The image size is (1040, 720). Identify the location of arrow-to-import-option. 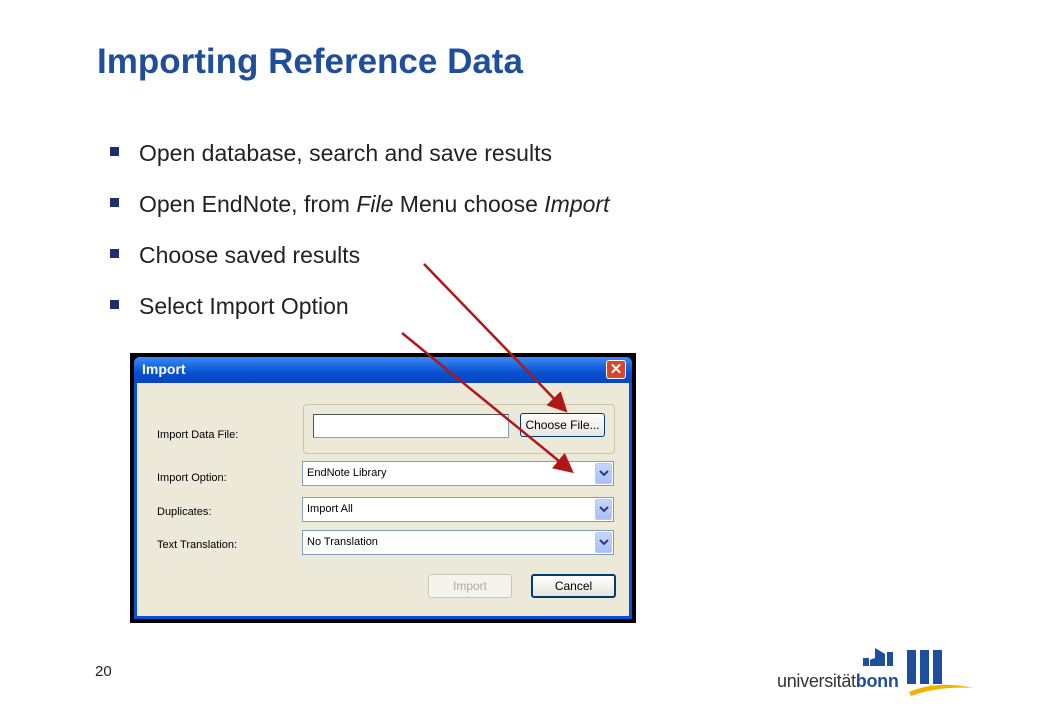
(487, 403).